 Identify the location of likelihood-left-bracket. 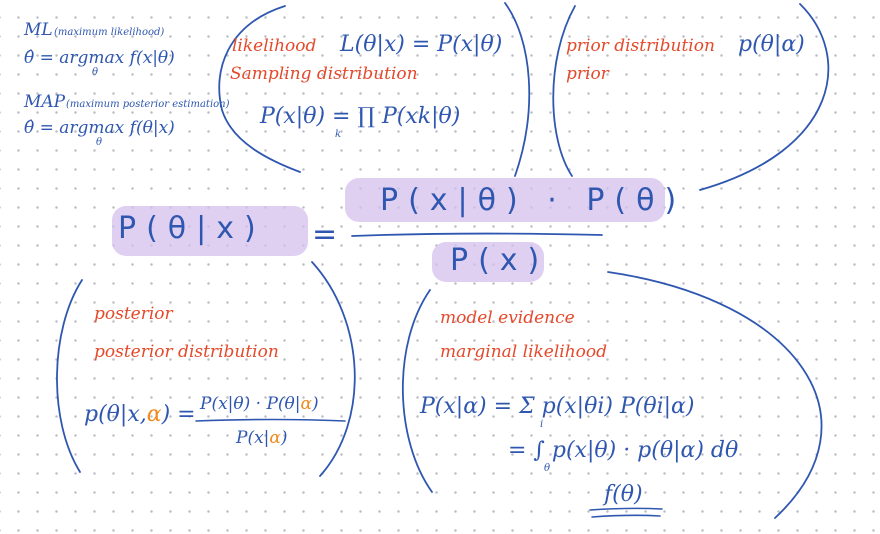
(259, 89).